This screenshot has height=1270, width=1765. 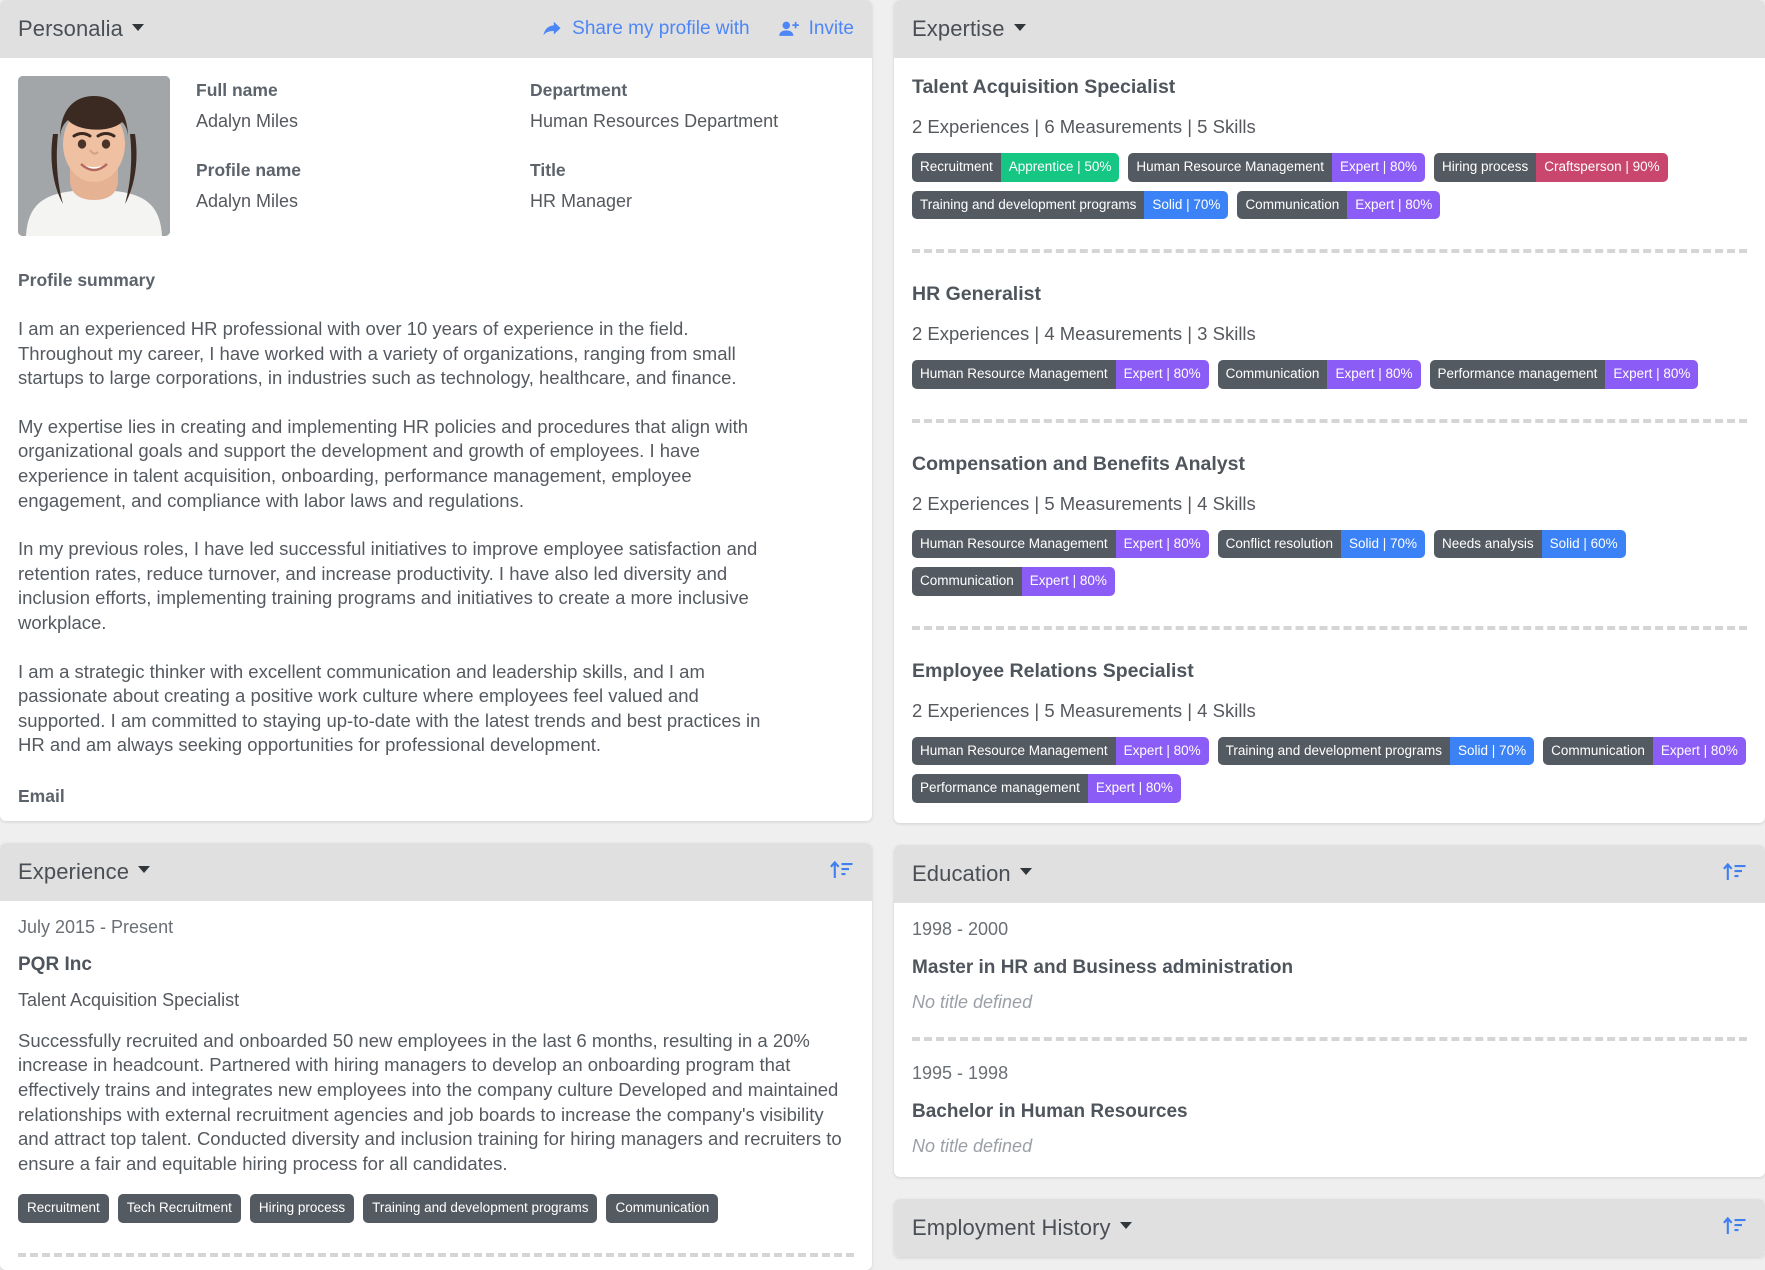 I want to click on experience-tag: Recruitment, so click(x=63, y=1208).